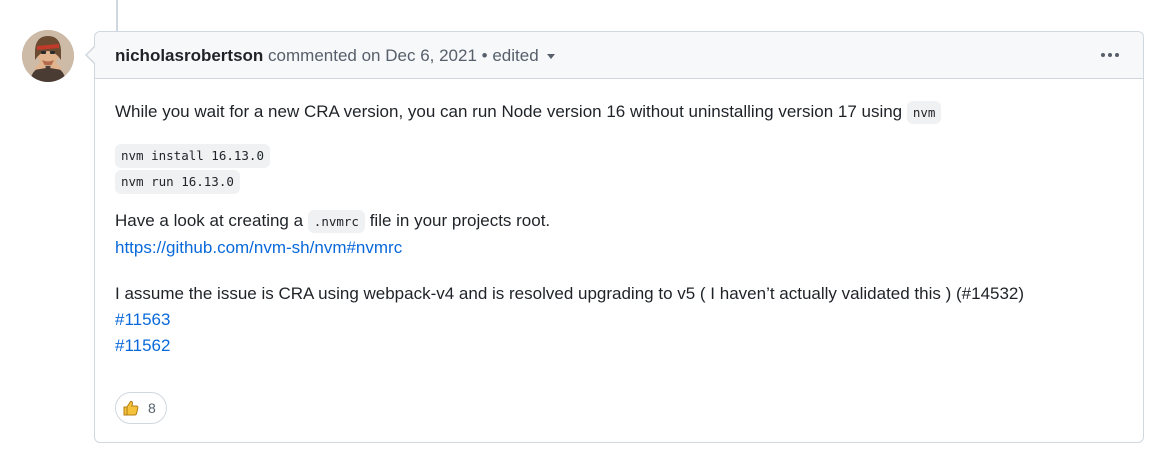 Image resolution: width=1159 pixels, height=449 pixels. I want to click on reaction-thumbs-up-button: 8, so click(141, 408).